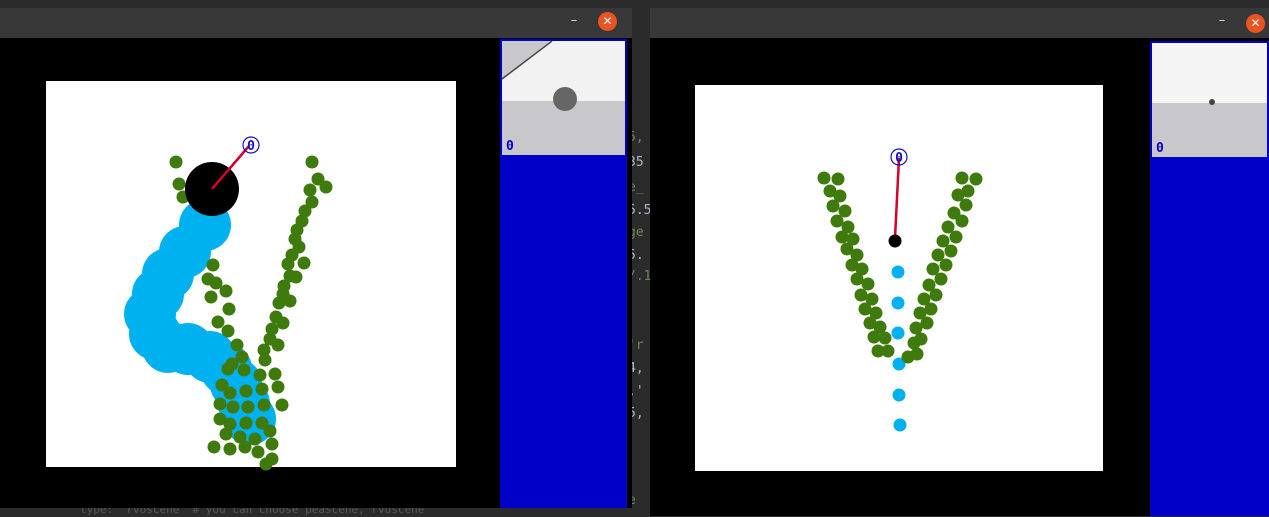  What do you see at coordinates (895, 241) in the screenshot?
I see `agent-body` at bounding box center [895, 241].